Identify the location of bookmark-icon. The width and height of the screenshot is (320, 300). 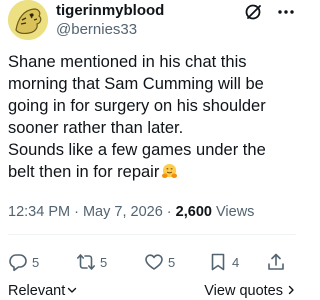
(218, 262).